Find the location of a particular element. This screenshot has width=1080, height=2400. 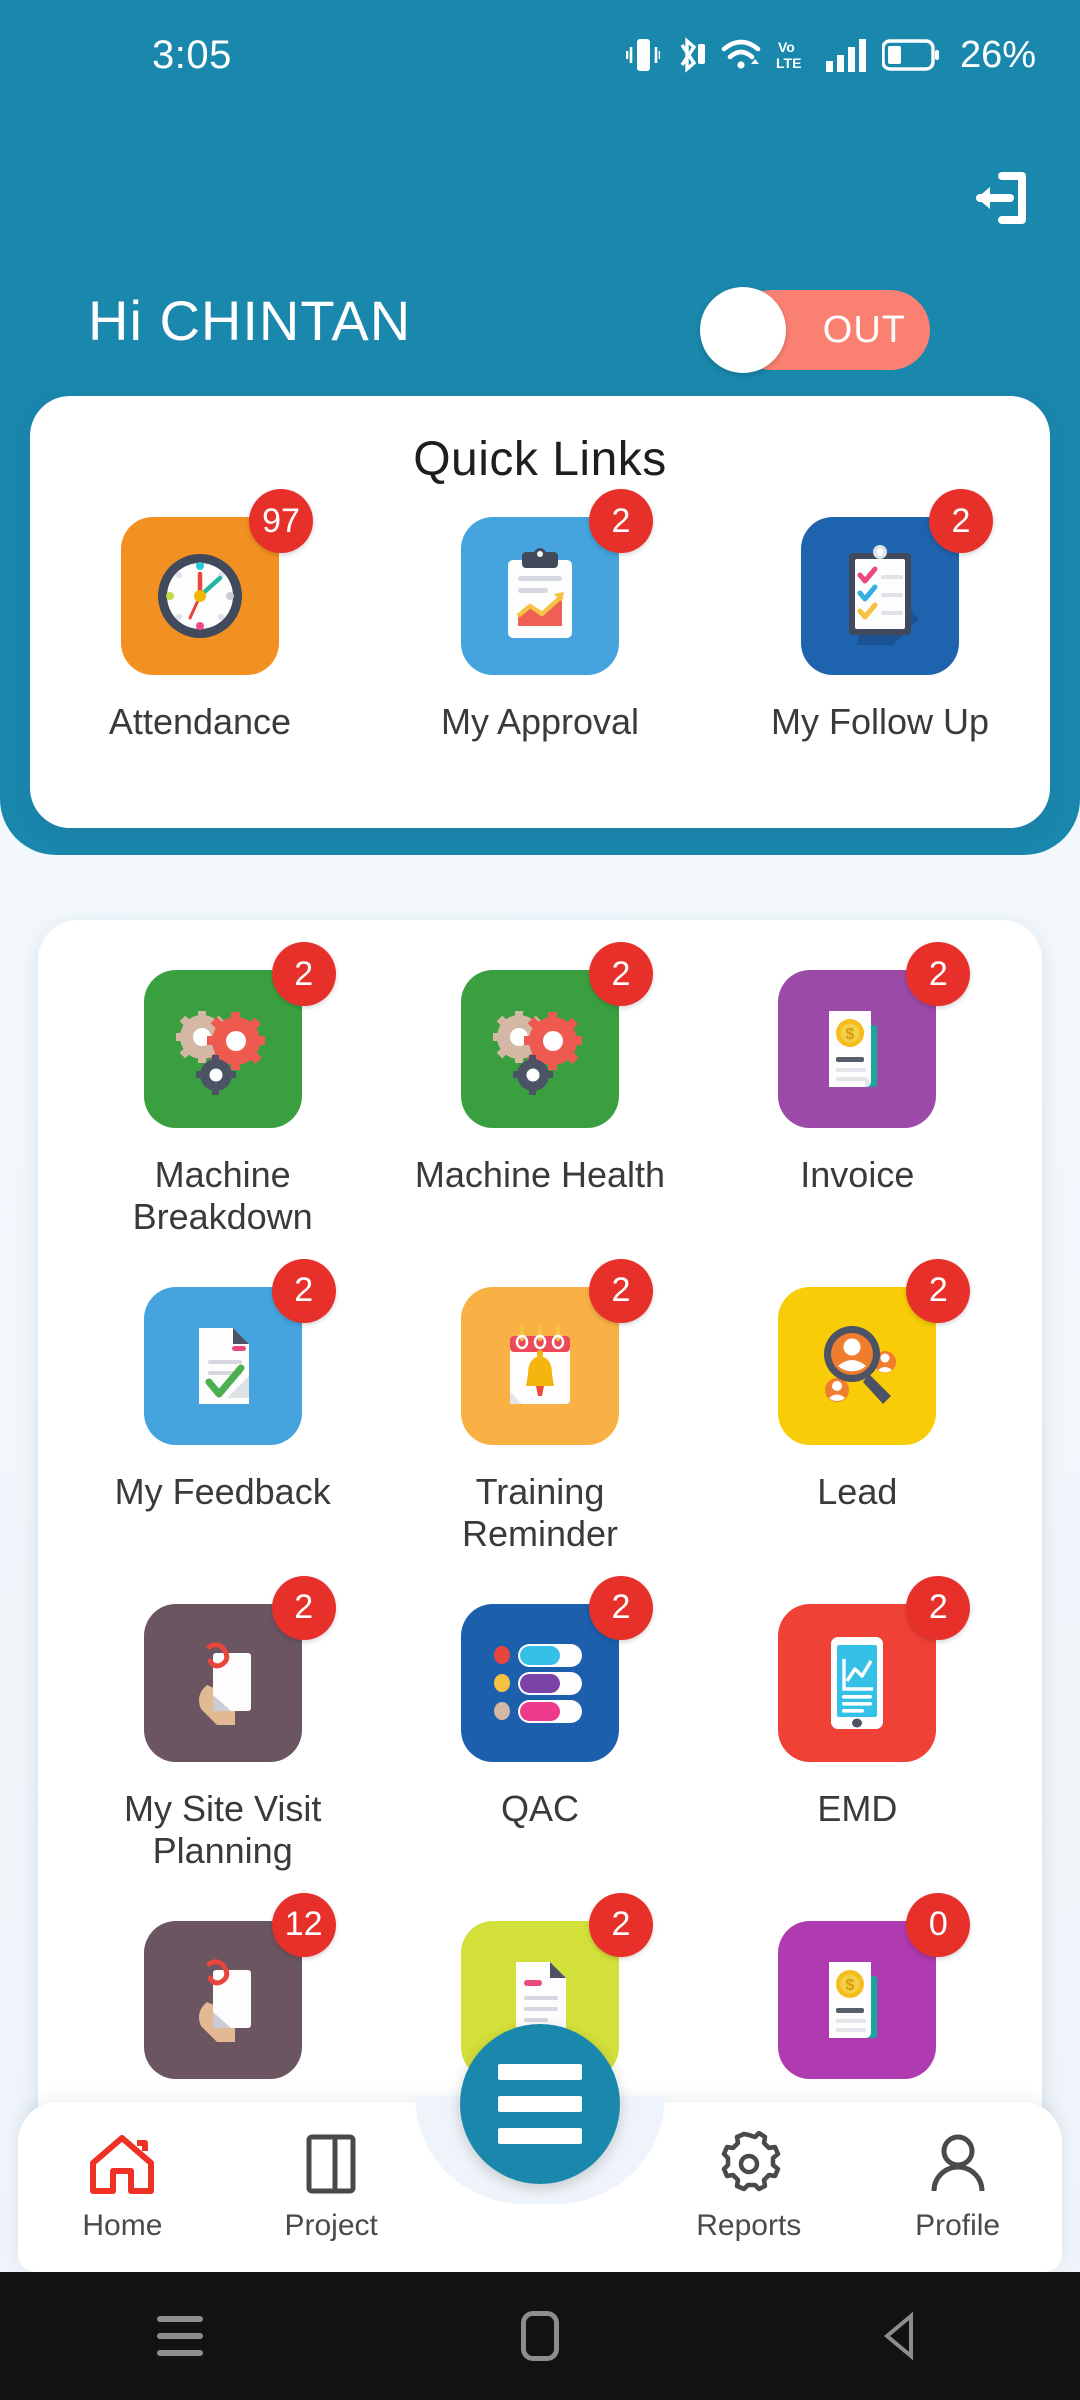

module-my-site-visit-planning: 2 My Site Visit Planning is located at coordinates (222, 1724).